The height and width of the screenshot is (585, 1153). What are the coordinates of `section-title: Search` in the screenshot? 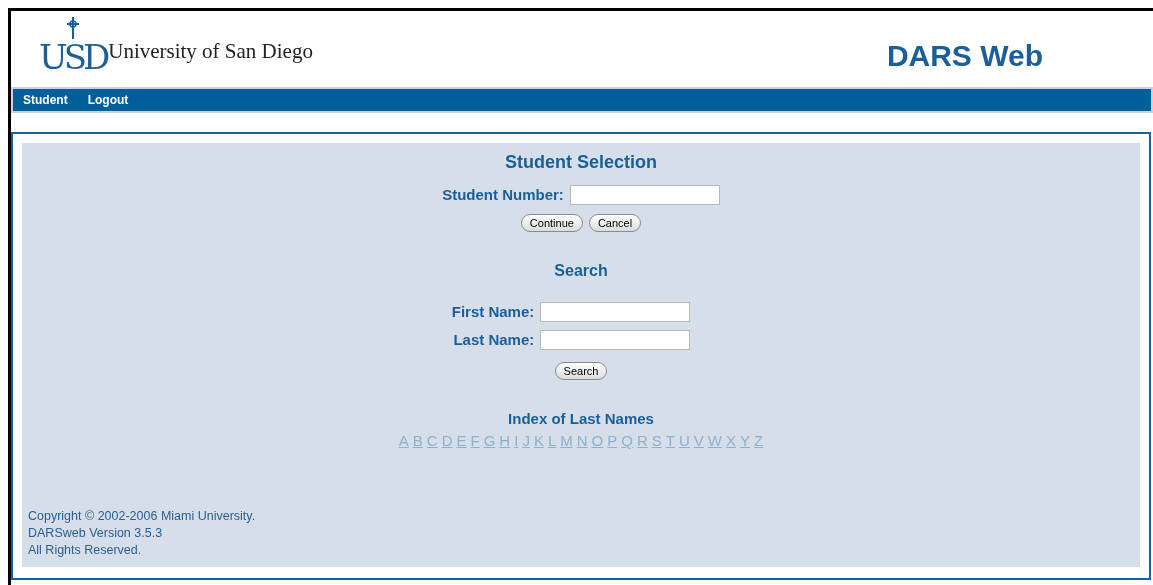 It's located at (581, 270).